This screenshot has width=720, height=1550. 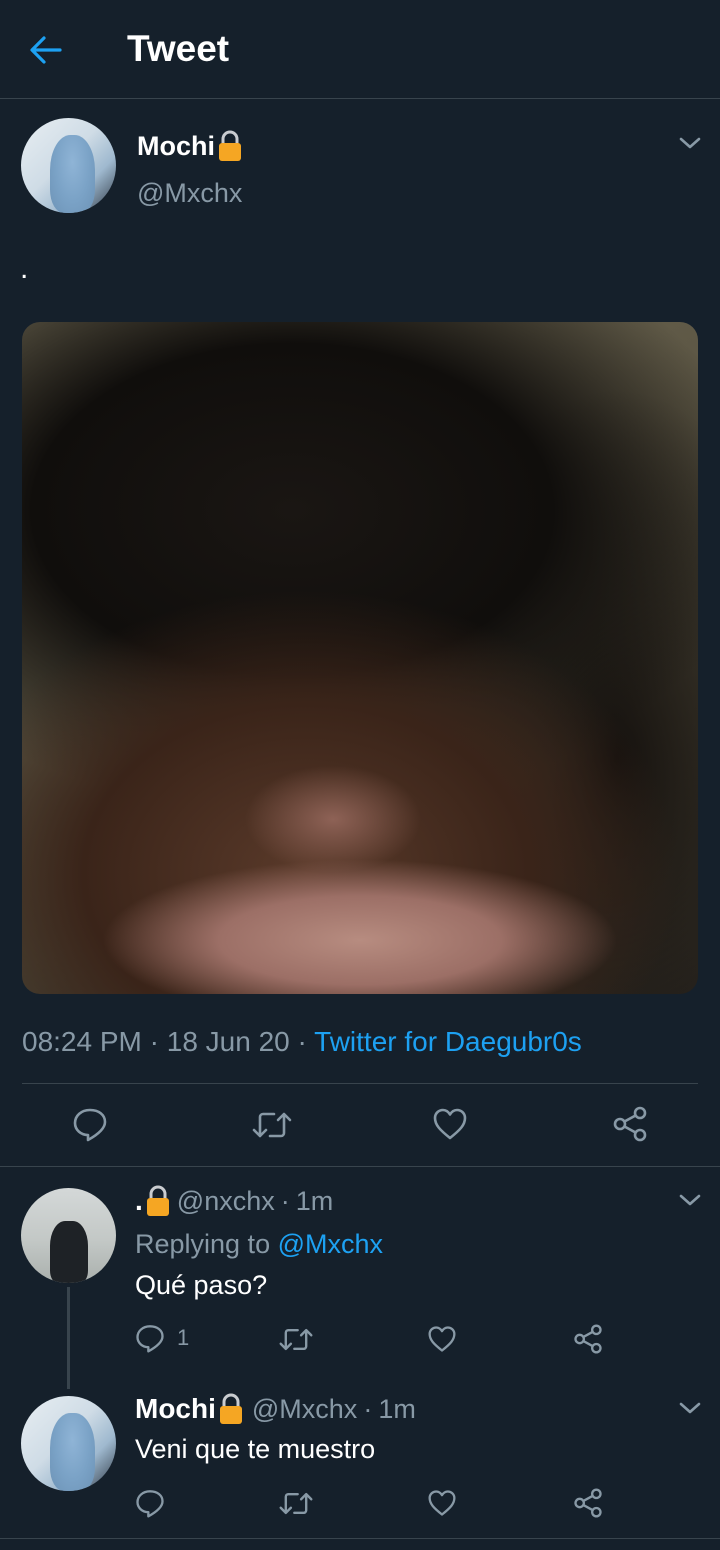 I want to click on reply-header: Mochi @Mxchx · 1m, so click(x=275, y=1409).